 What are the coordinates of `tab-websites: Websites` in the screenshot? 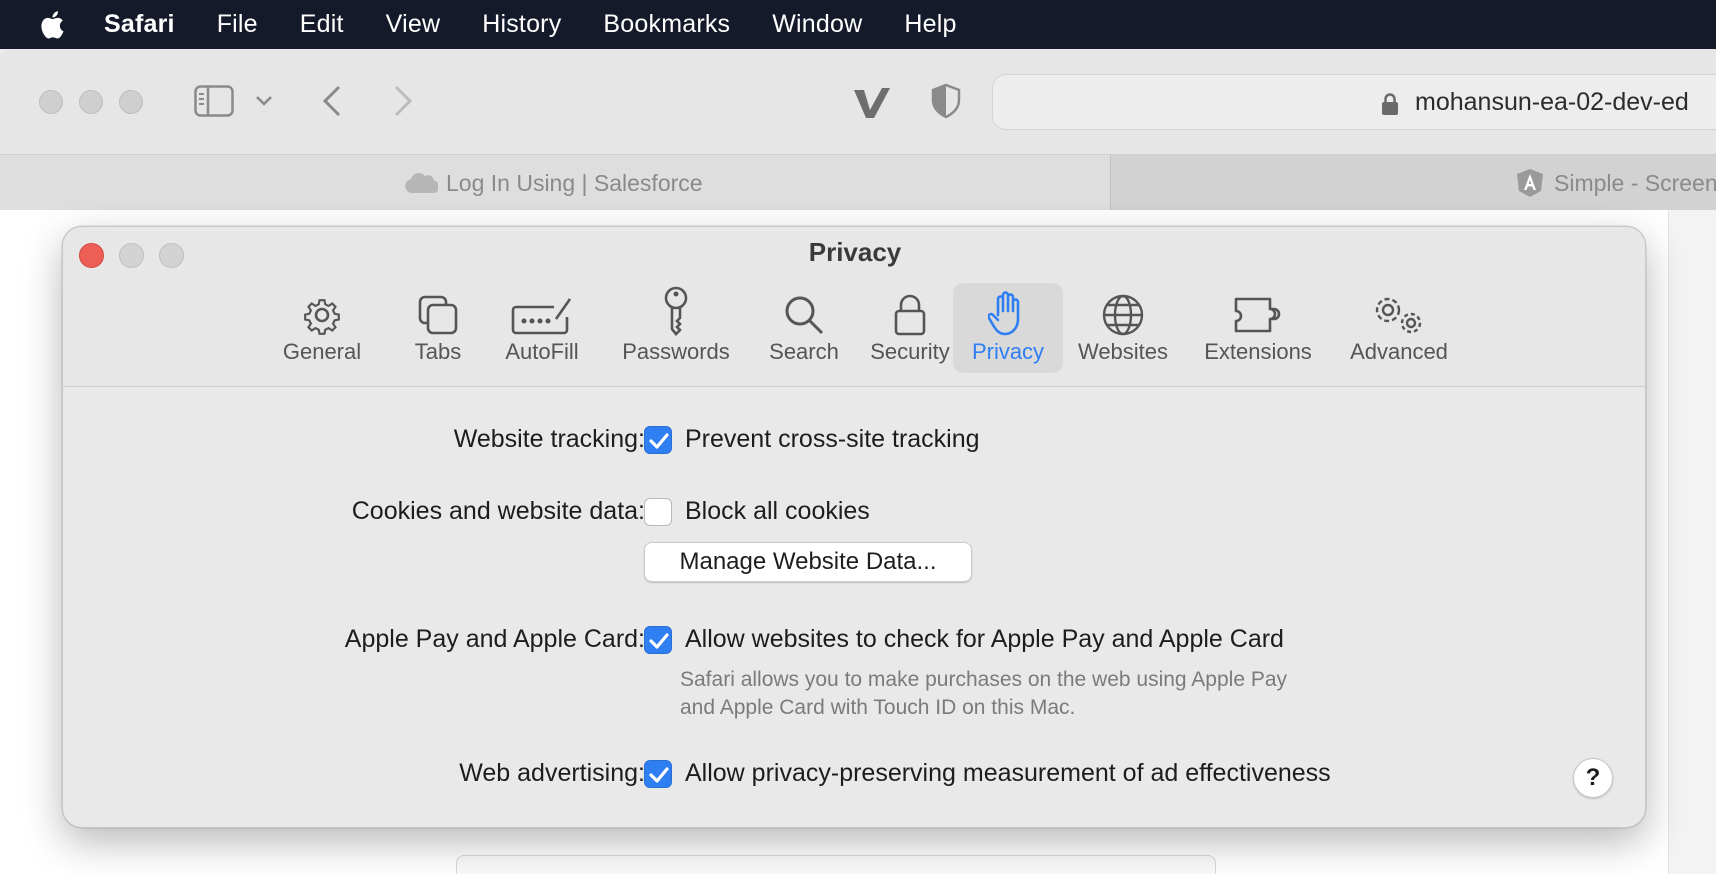 It's located at (1123, 328).